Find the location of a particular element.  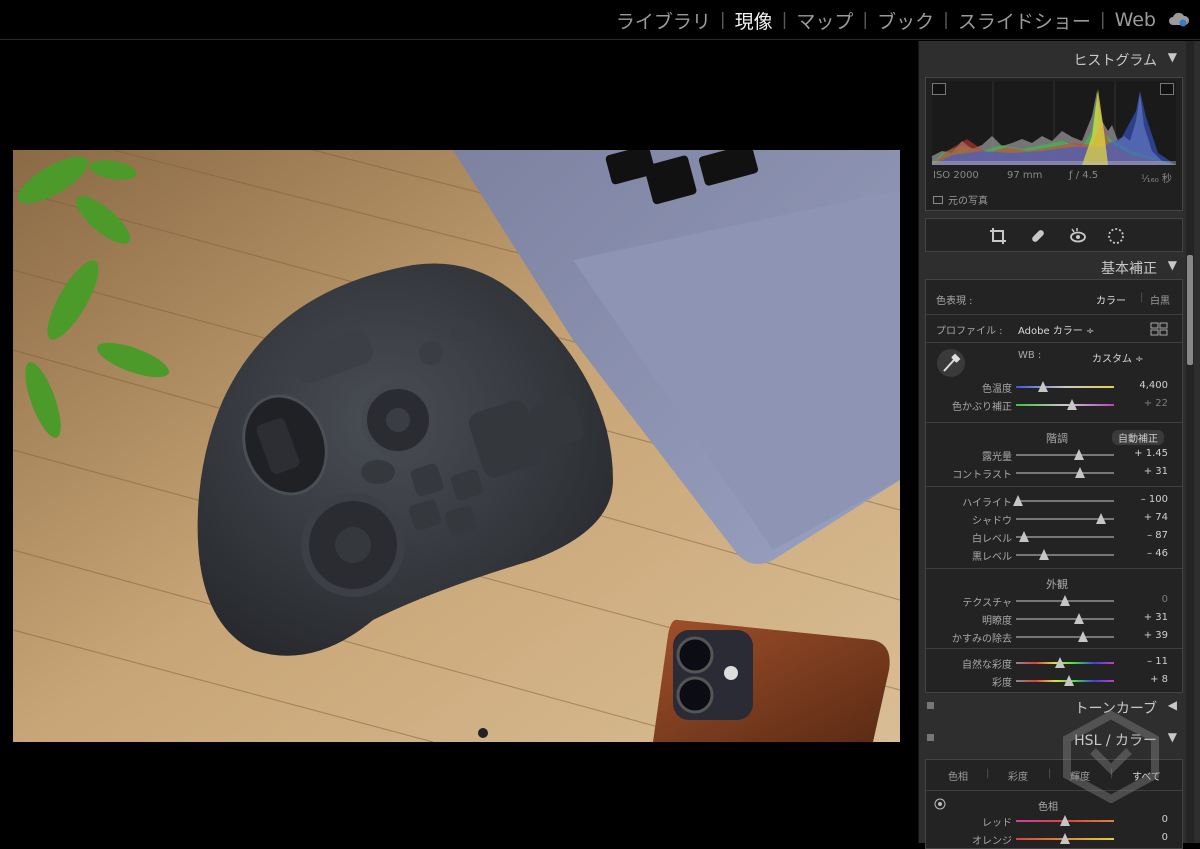

slider-value: – 100 is located at coordinates (1154, 499).